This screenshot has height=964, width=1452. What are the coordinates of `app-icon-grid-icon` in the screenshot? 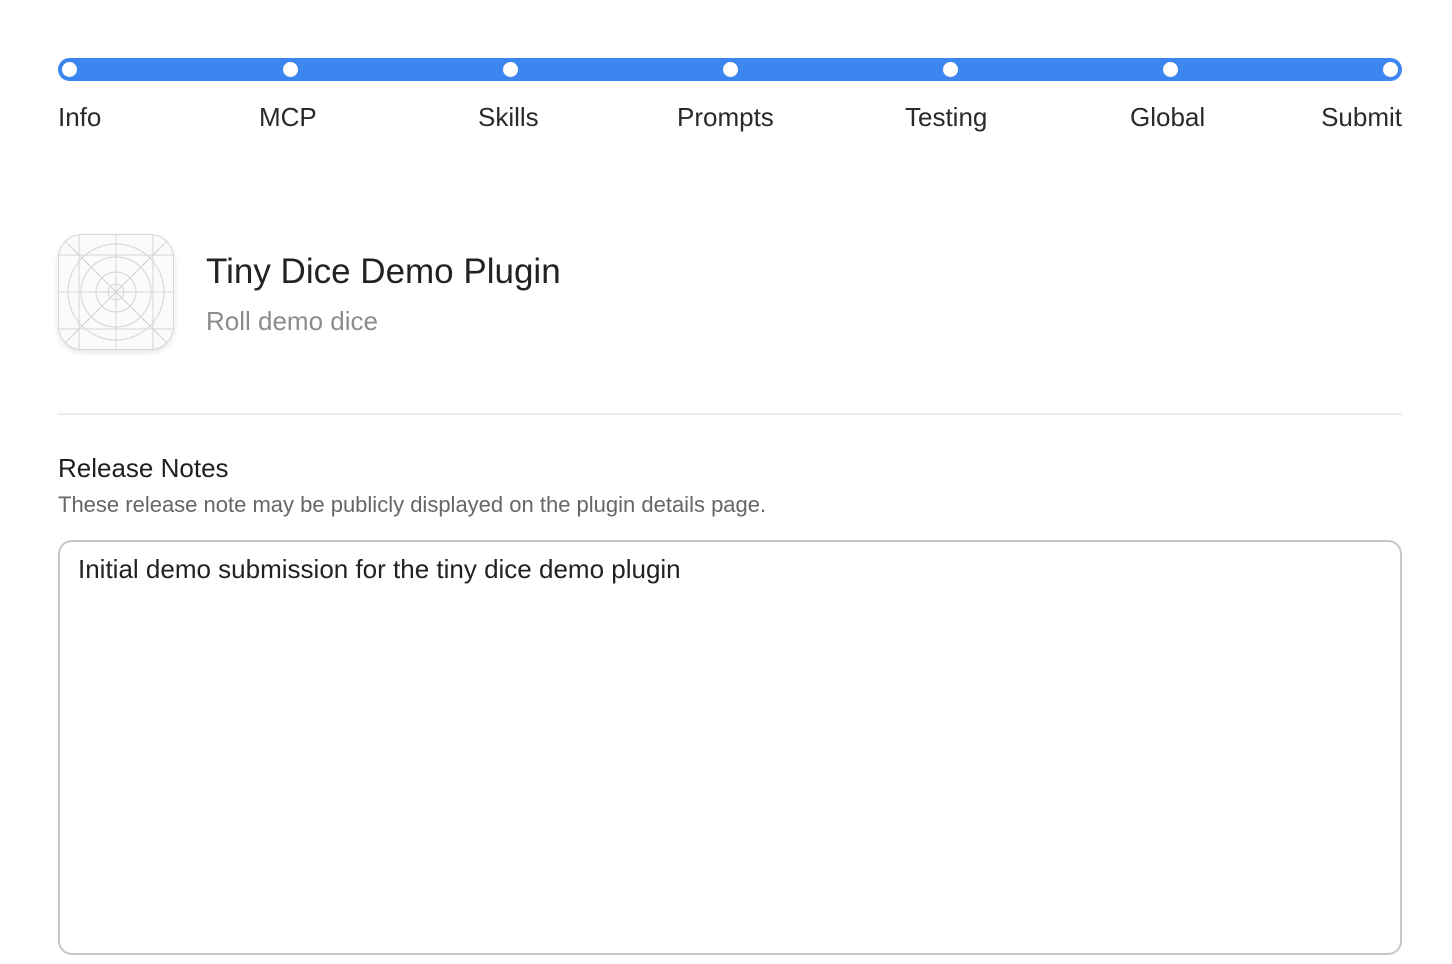 It's located at (116, 292).